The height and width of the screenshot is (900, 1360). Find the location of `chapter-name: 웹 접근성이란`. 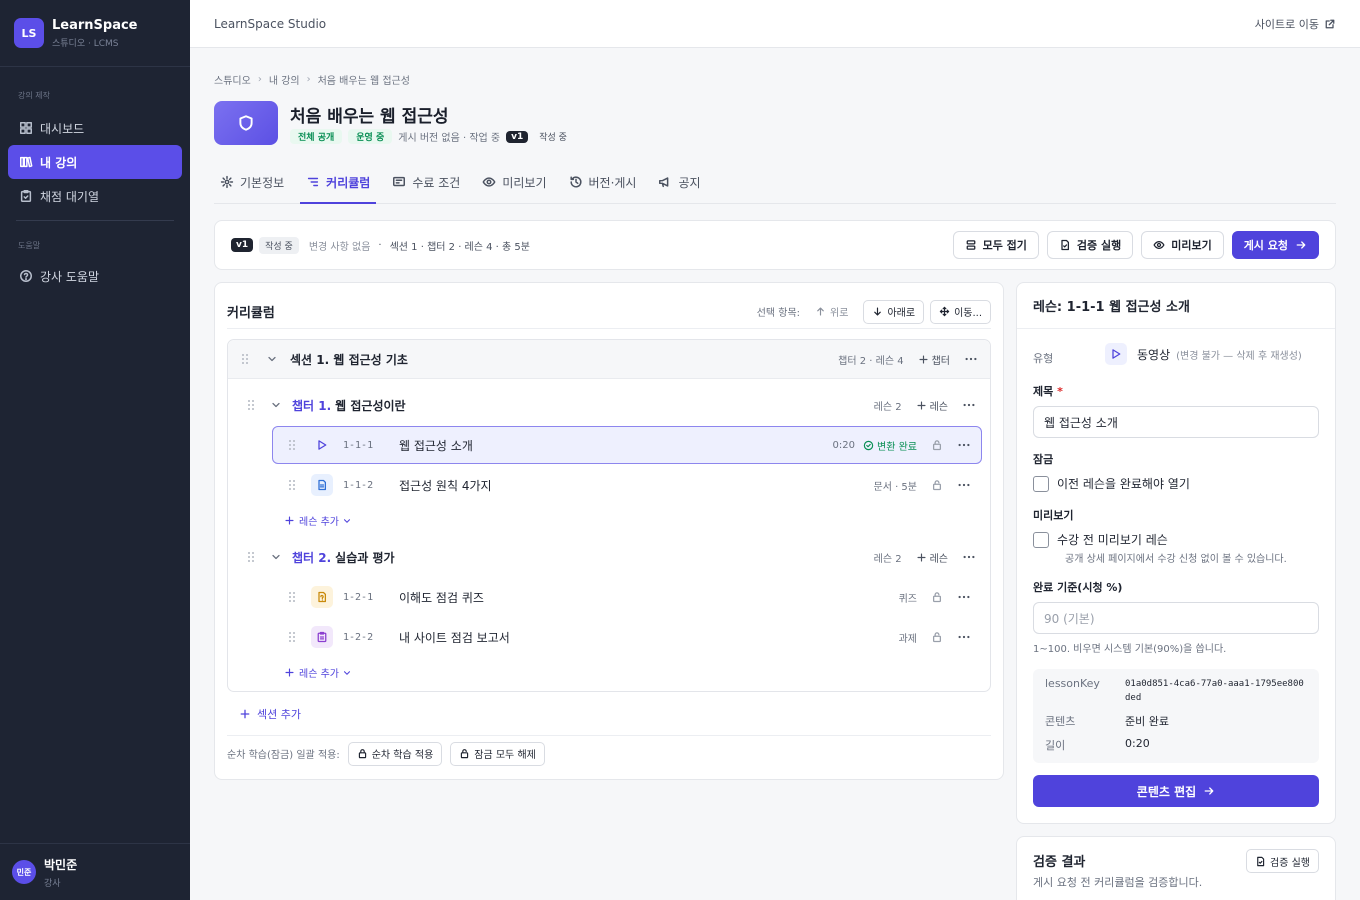

chapter-name: 웹 접근성이란 is located at coordinates (370, 405).